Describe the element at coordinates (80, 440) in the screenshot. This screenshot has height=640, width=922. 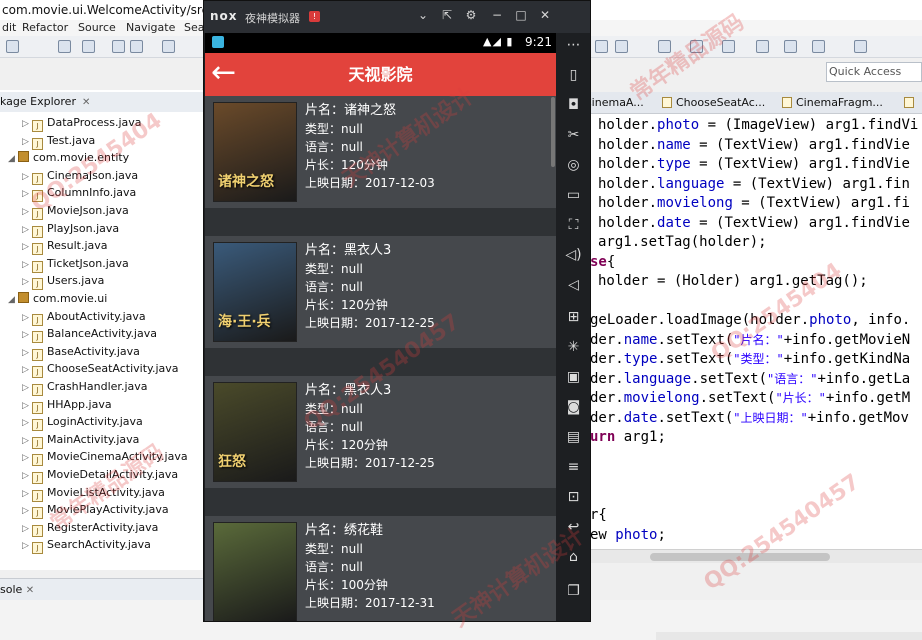
I see `tree-file: ▷ J MainActivity.java` at that location.